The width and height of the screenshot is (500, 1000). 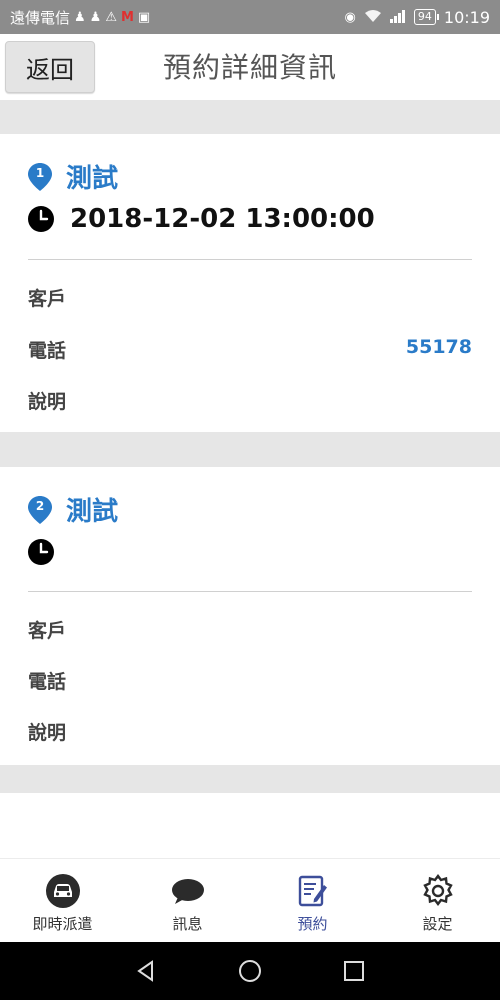 I want to click on map-pin-icon: 2, so click(x=40, y=509).